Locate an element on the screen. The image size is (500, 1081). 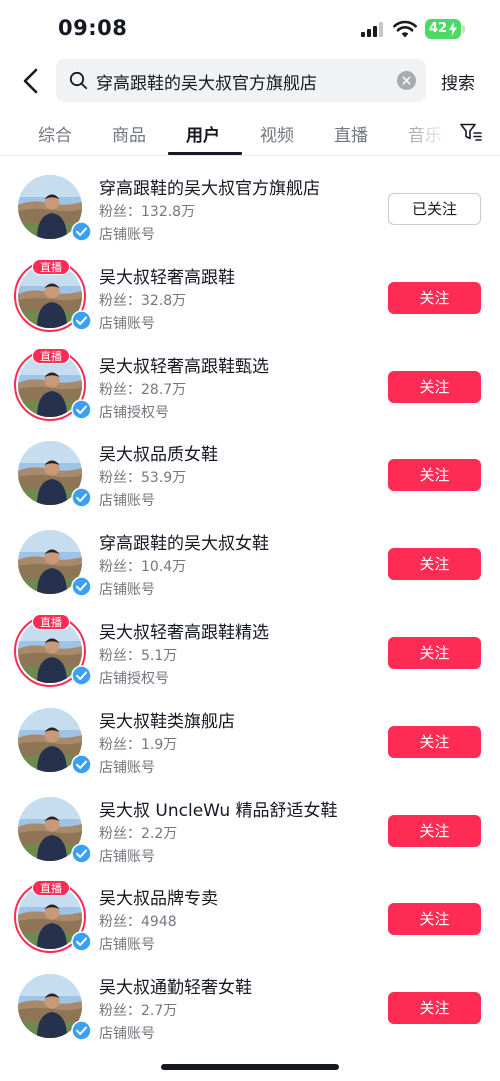
status-bar: 09:08 42 is located at coordinates (250, 29).